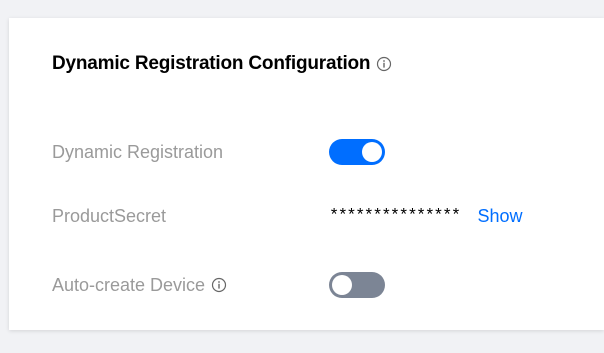 The height and width of the screenshot is (353, 604). I want to click on dynamic-registration-row: Dynamic Registration, so click(137, 152).